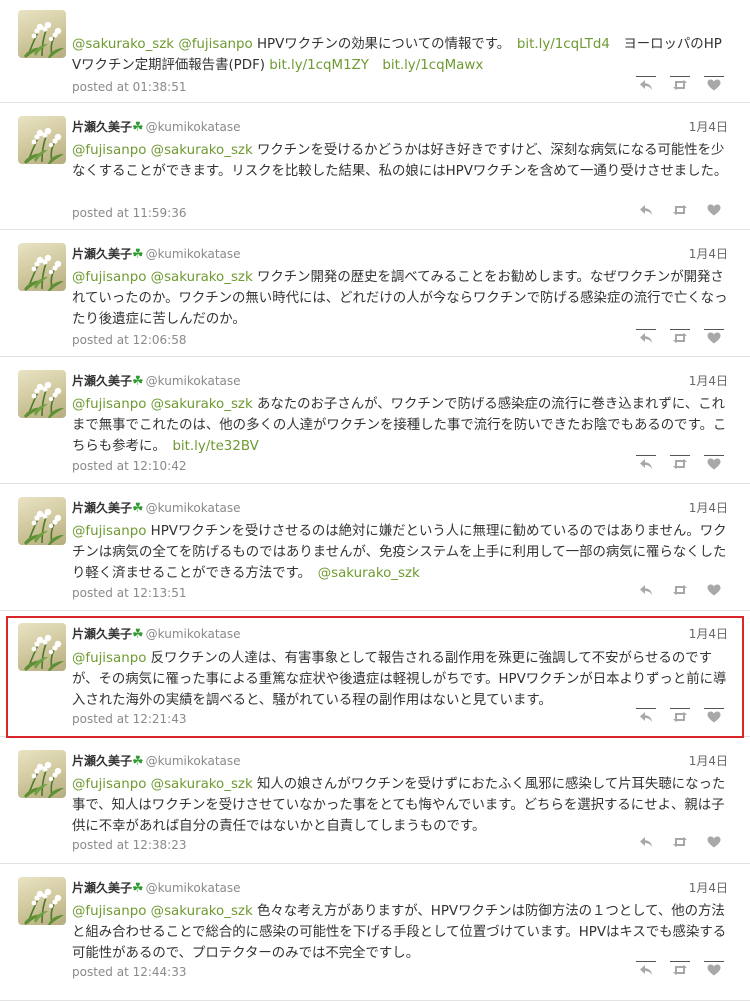 This screenshot has height=1001, width=750. What do you see at coordinates (215, 446) in the screenshot?
I see `url-link: bit.ly/te32BV` at bounding box center [215, 446].